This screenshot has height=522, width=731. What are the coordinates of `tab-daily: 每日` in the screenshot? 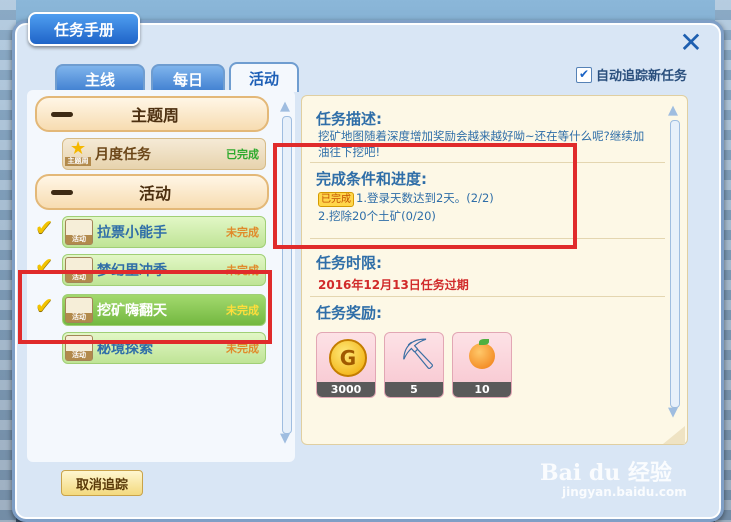 It's located at (188, 78).